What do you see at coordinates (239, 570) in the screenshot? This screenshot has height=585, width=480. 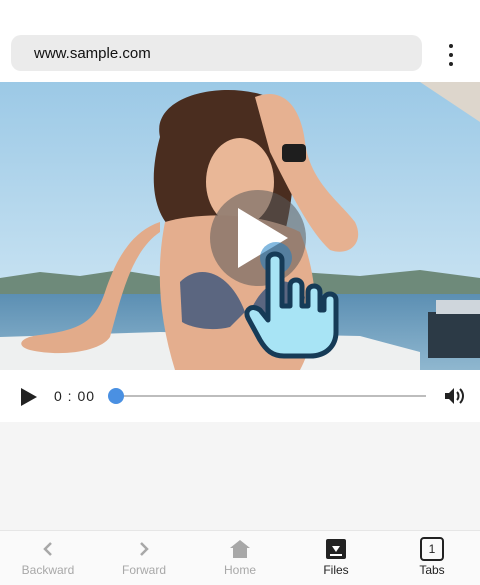 I see `nav-label: Home` at bounding box center [239, 570].